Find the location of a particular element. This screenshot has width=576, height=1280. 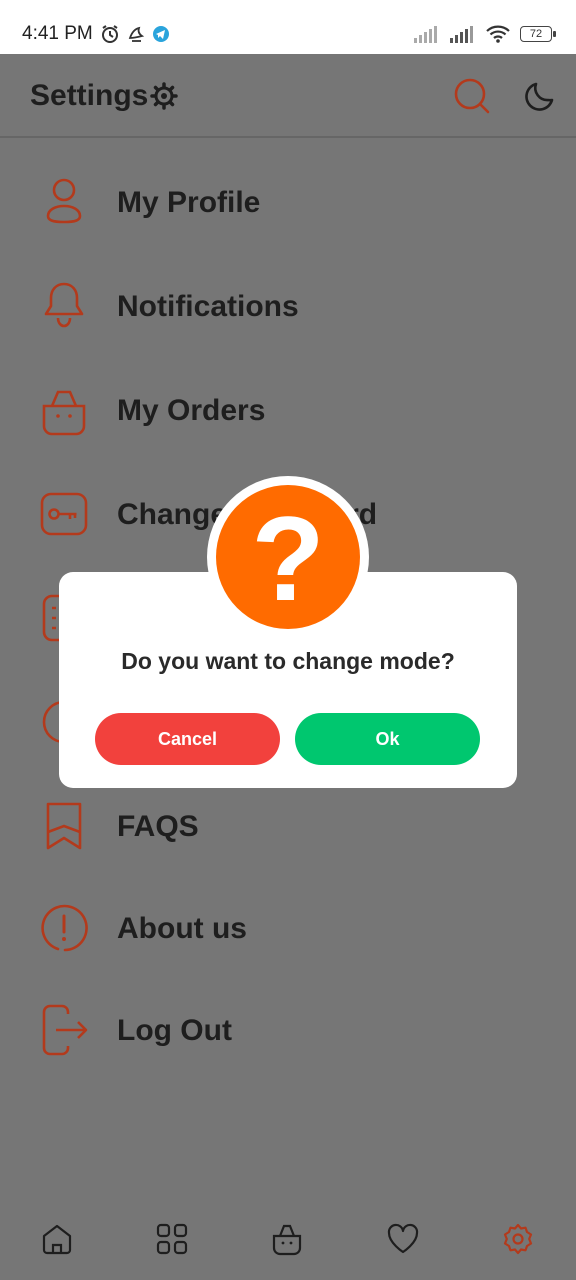

menu-item-label: About us is located at coordinates (182, 928).